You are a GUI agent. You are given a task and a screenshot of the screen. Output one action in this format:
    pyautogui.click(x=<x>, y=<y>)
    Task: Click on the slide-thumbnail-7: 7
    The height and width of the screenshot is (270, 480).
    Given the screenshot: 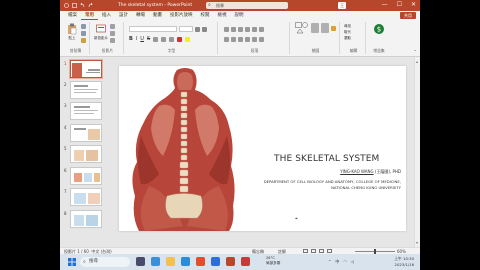 What is the action you would take?
    pyautogui.click(x=83, y=197)
    